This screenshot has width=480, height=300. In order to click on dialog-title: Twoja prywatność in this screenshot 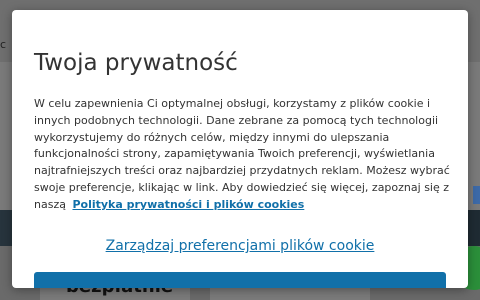, I will do `click(136, 63)`.